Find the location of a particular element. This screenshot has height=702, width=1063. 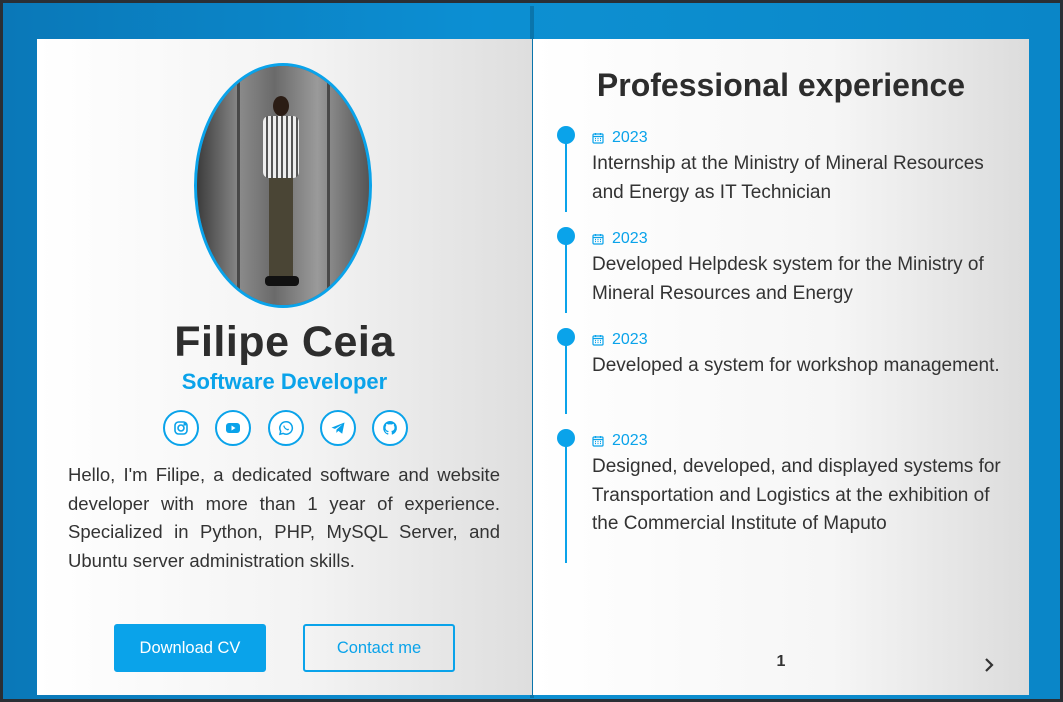

youtube-icon is located at coordinates (233, 428).